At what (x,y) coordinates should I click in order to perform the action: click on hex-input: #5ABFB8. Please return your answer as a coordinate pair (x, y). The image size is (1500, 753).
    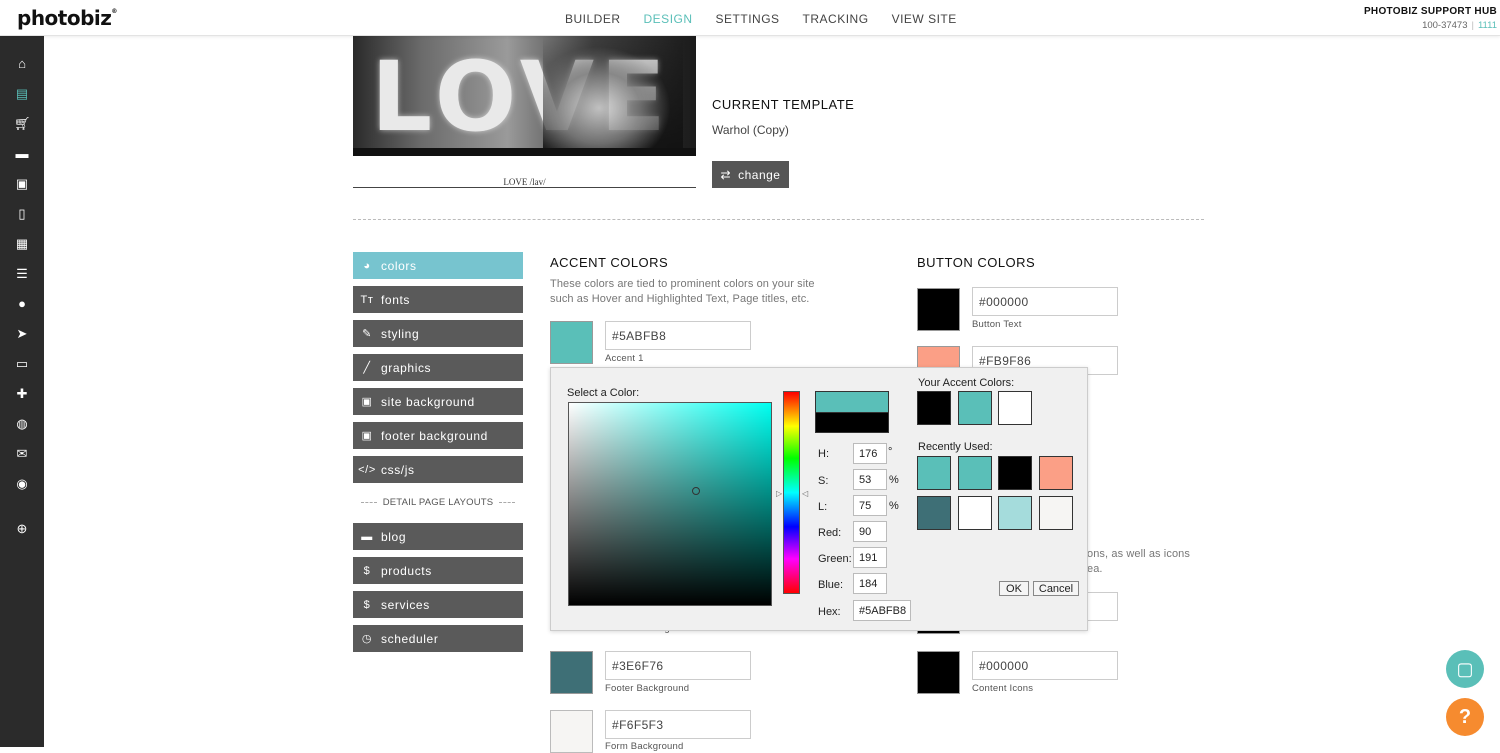
    Looking at the image, I should click on (882, 610).